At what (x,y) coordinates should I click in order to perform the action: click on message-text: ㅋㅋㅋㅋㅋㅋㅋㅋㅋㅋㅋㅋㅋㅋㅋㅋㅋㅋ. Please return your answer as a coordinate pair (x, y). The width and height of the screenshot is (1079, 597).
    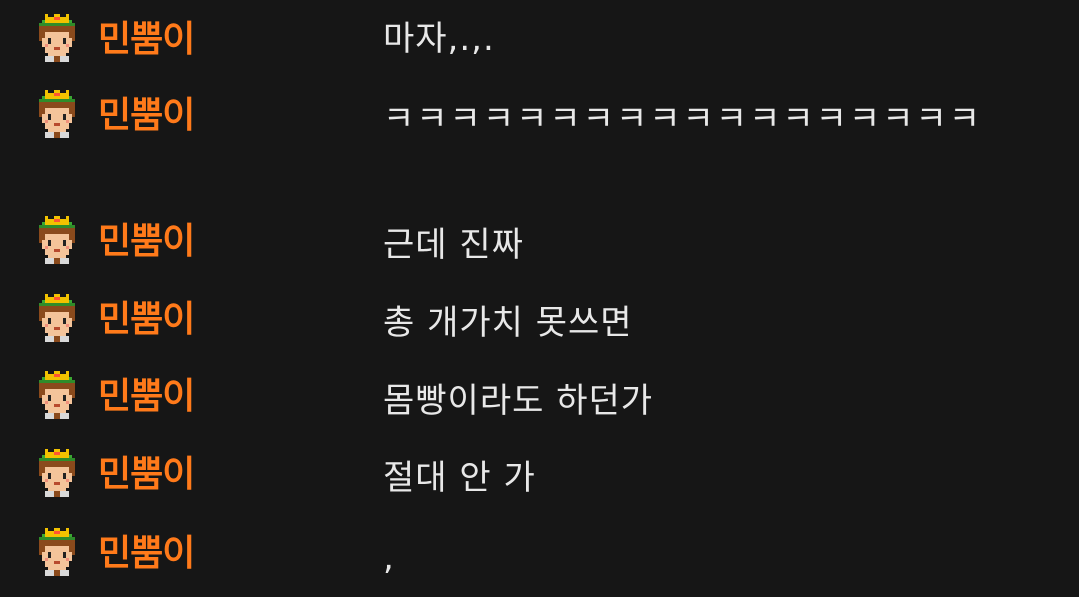
    Looking at the image, I should click on (683, 119).